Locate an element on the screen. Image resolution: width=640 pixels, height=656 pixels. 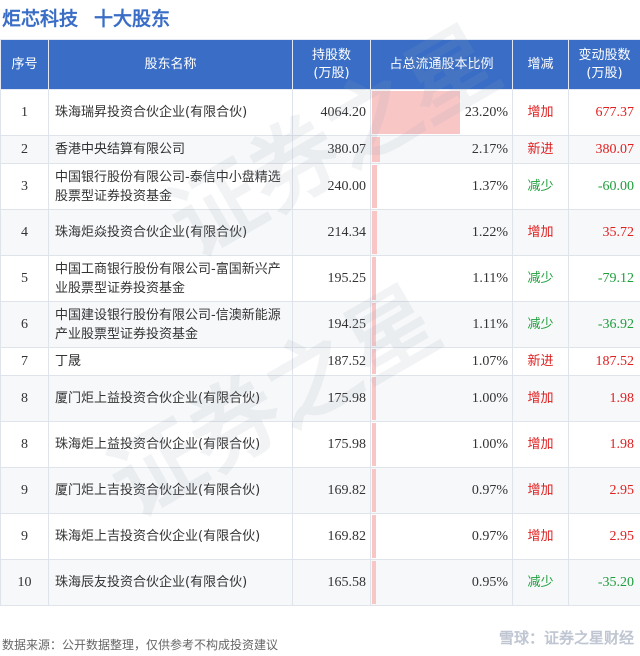
row-holder-name: 香港中央结算有限公司 is located at coordinates (170, 149).